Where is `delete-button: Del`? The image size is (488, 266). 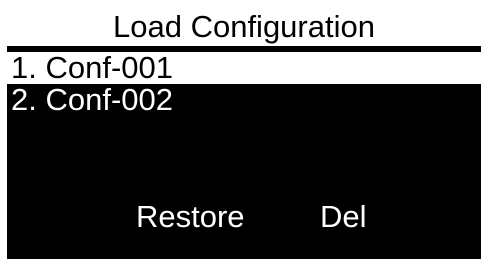
delete-button: Del is located at coordinates (343, 217).